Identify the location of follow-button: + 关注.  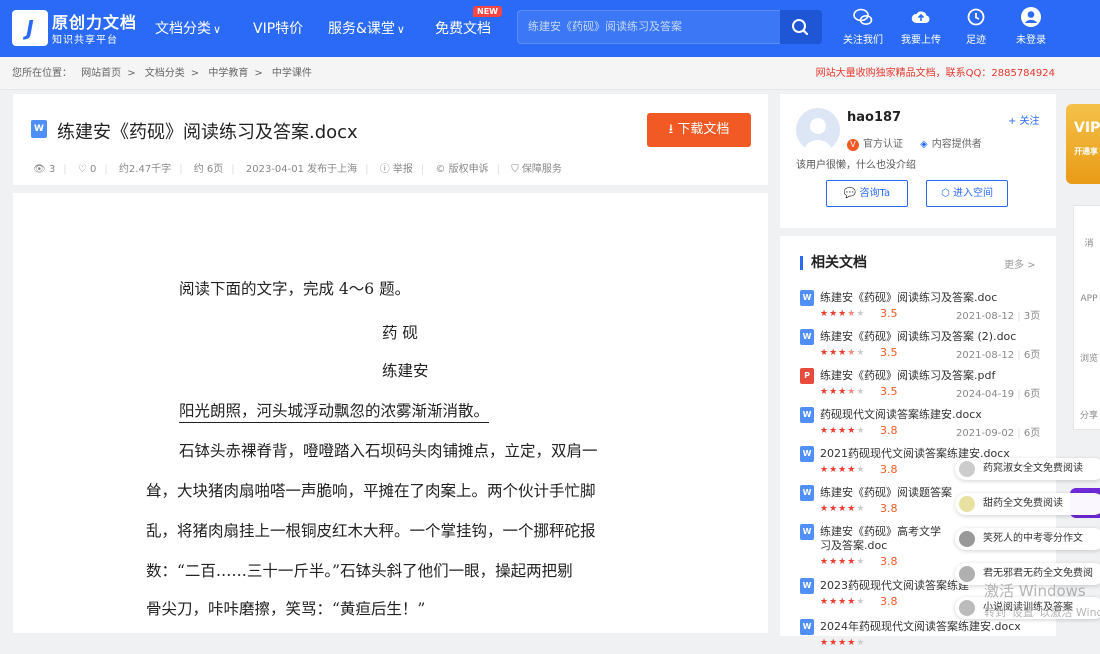
(1024, 119).